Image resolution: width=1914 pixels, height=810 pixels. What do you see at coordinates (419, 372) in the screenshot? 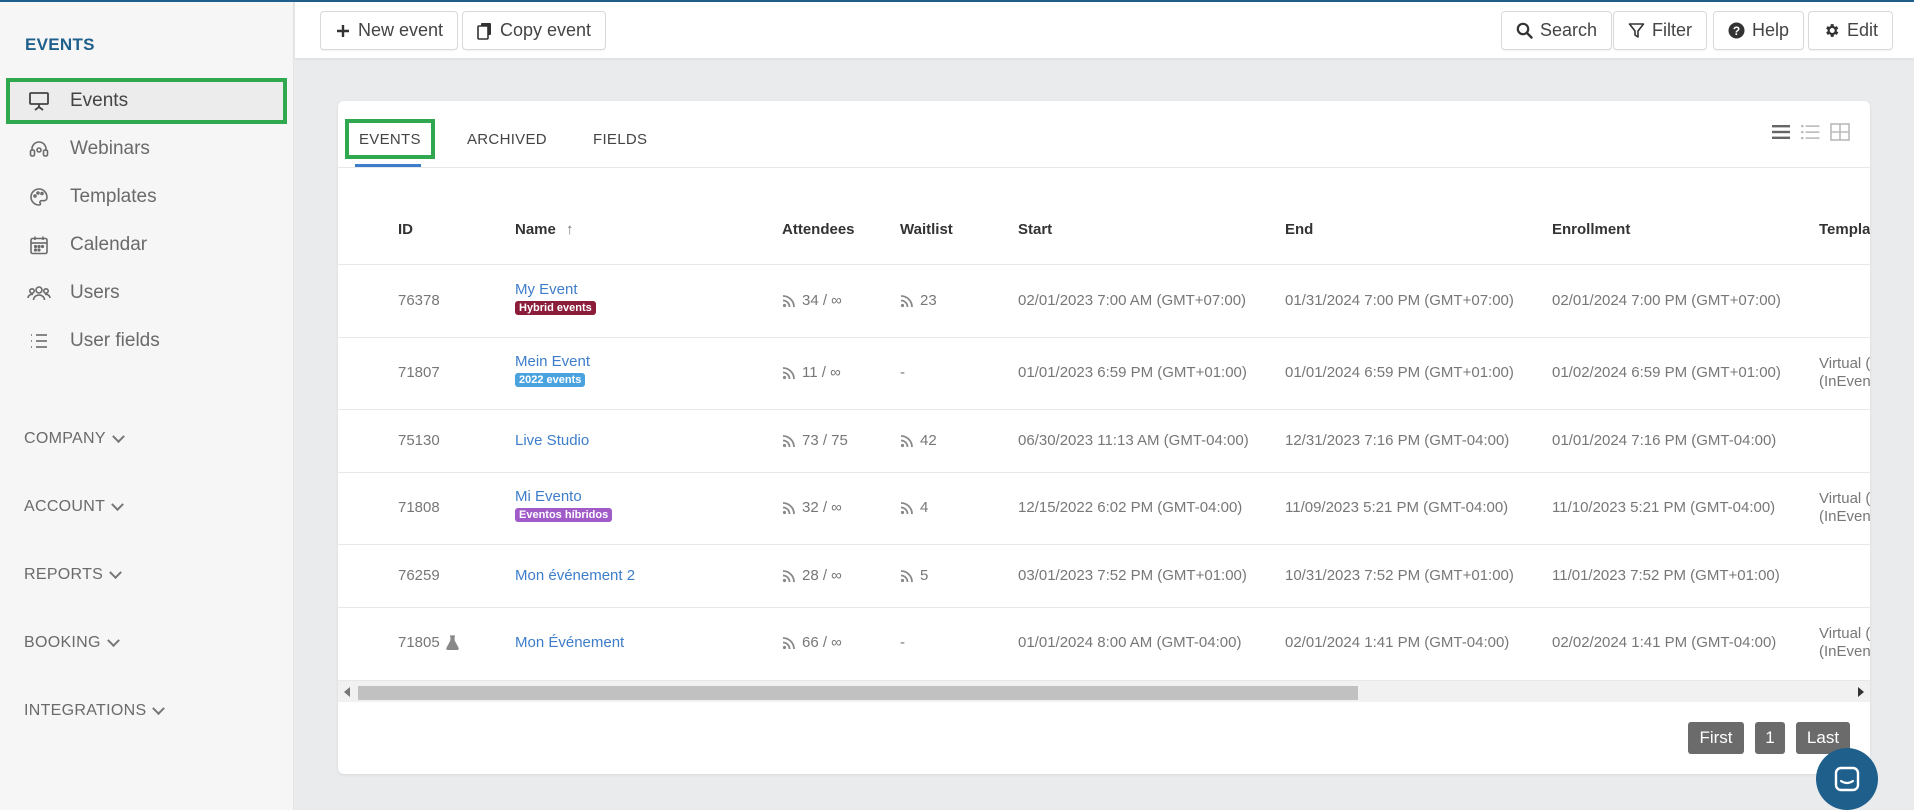
I see `event-id: 71807` at bounding box center [419, 372].